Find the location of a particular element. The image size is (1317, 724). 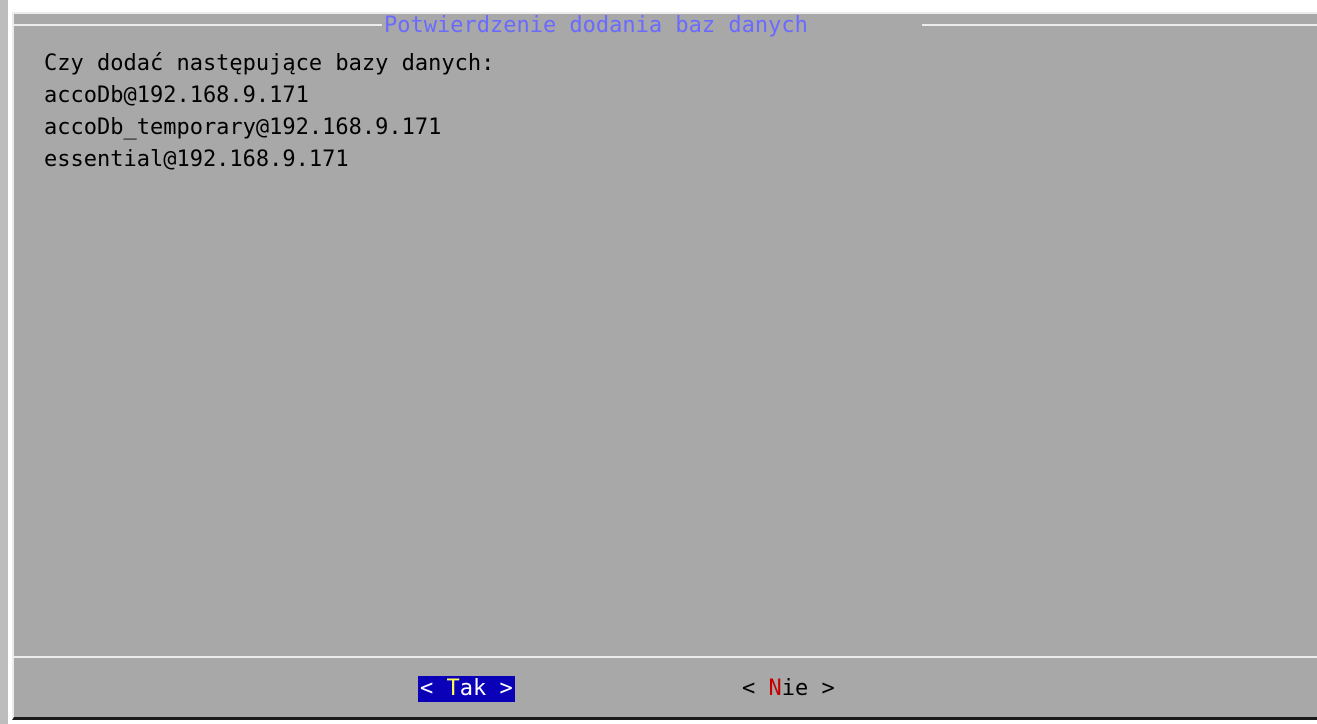

no-button-hotkey: N is located at coordinates (775, 688).